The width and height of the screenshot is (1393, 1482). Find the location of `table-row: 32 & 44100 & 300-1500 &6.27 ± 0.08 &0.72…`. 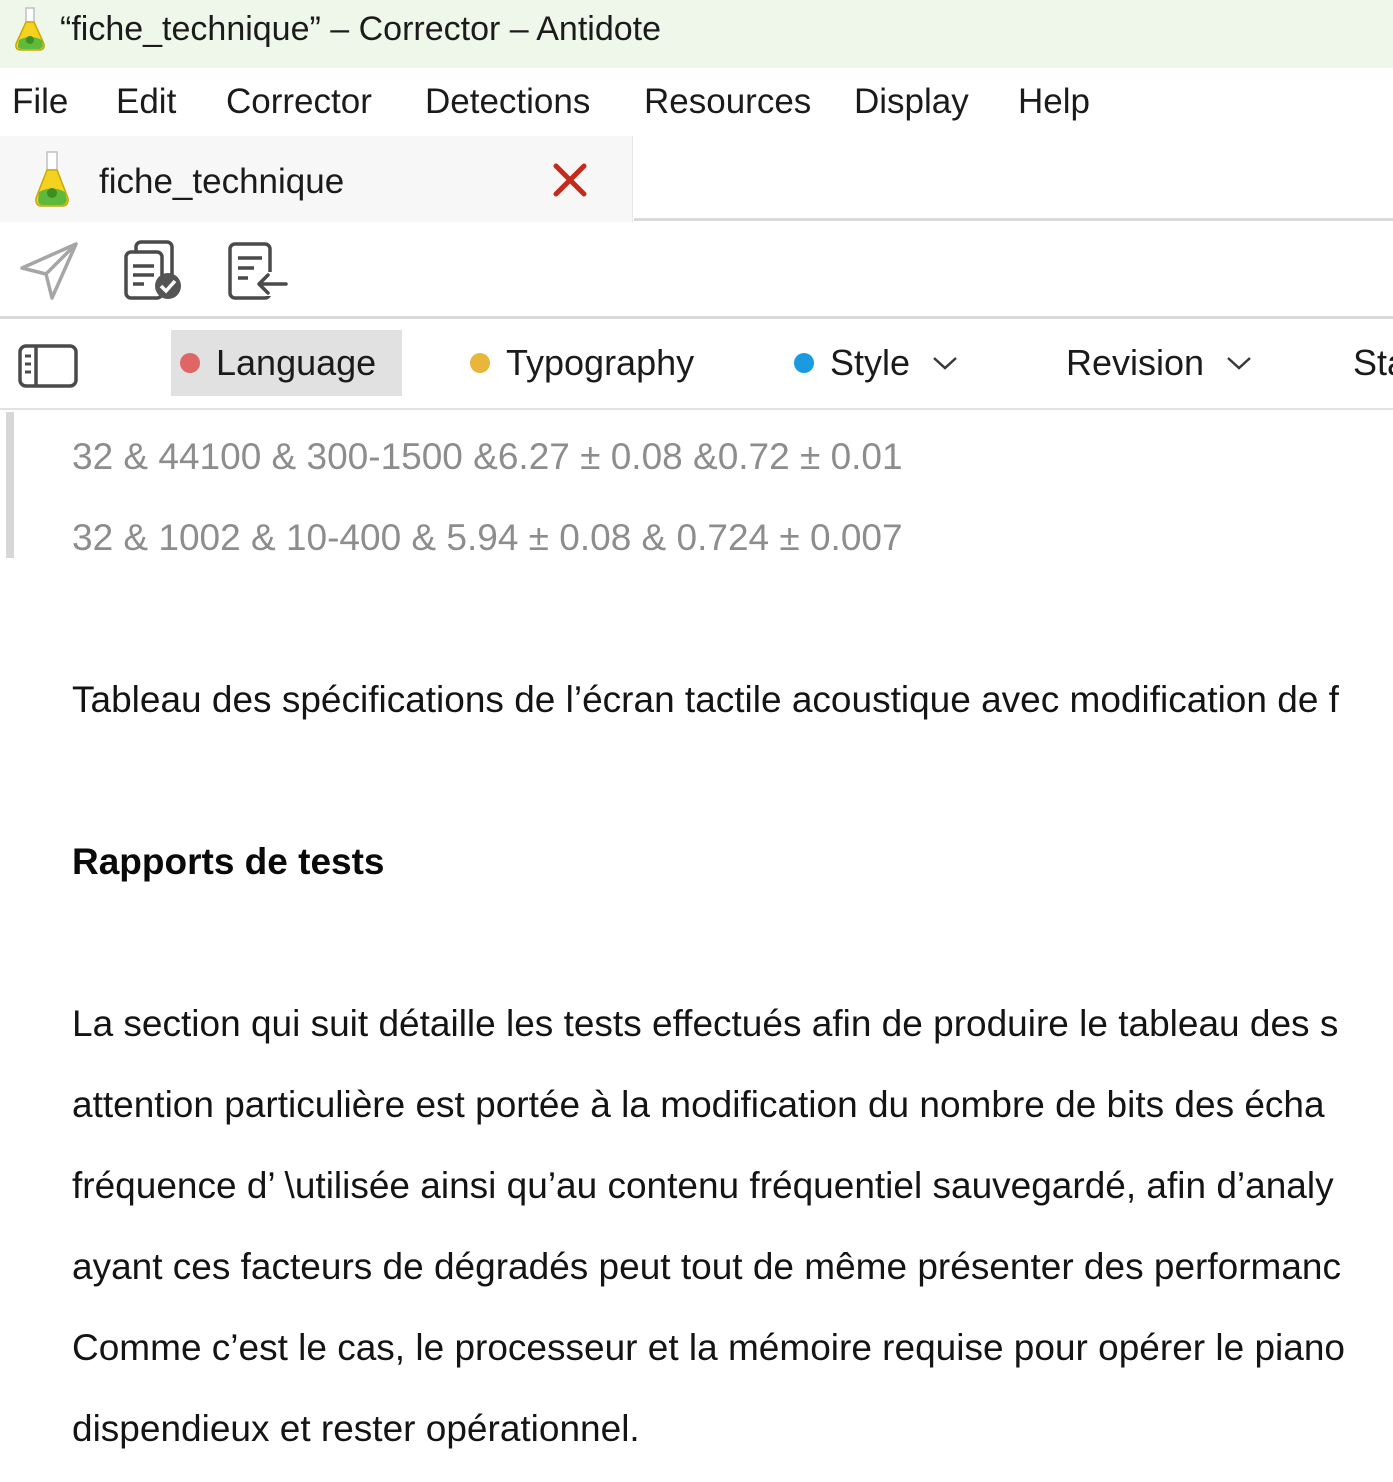

table-row: 32 & 44100 & 300-1500 &6.27 ± 0.08 &0.72… is located at coordinates (487, 456).